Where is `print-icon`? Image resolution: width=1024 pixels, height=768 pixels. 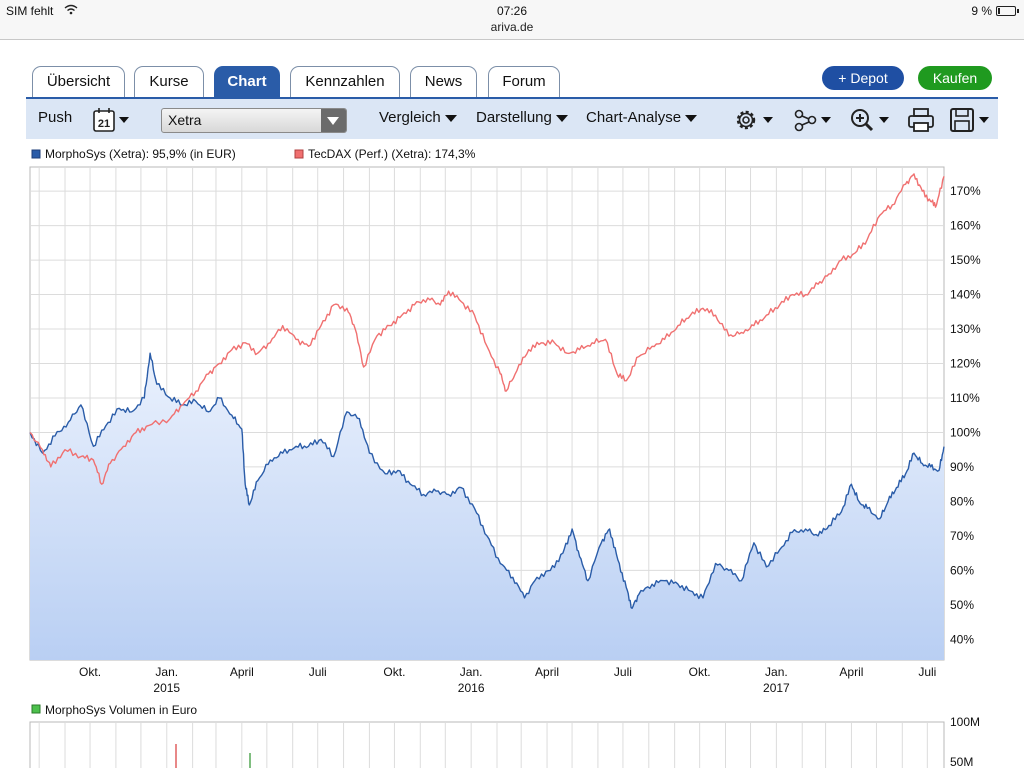 print-icon is located at coordinates (921, 120).